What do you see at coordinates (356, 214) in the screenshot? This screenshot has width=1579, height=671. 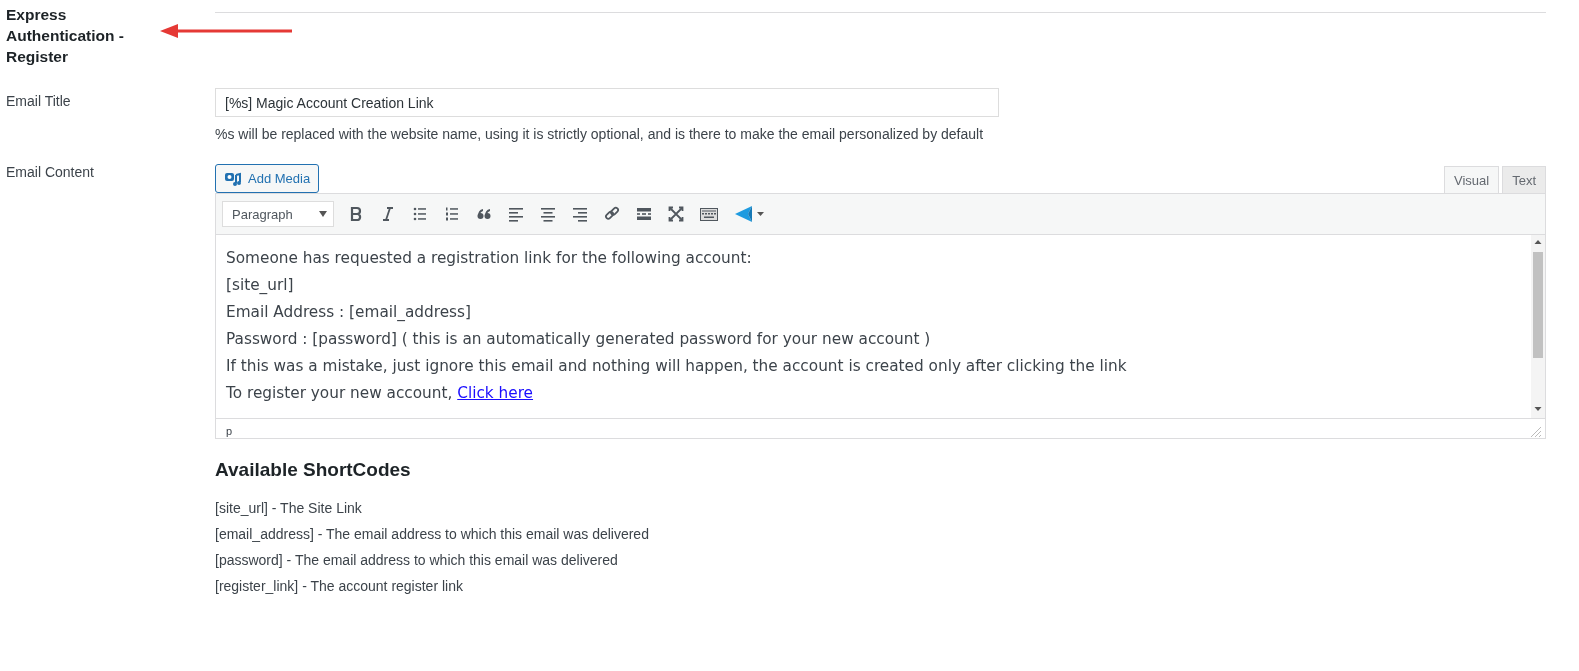 I see `bold-icon` at bounding box center [356, 214].